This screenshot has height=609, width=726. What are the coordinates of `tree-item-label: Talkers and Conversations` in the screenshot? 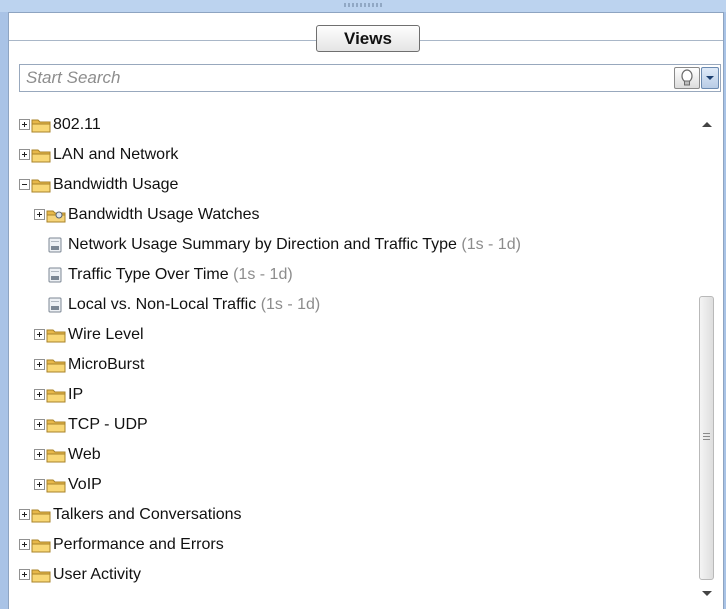 It's located at (147, 514).